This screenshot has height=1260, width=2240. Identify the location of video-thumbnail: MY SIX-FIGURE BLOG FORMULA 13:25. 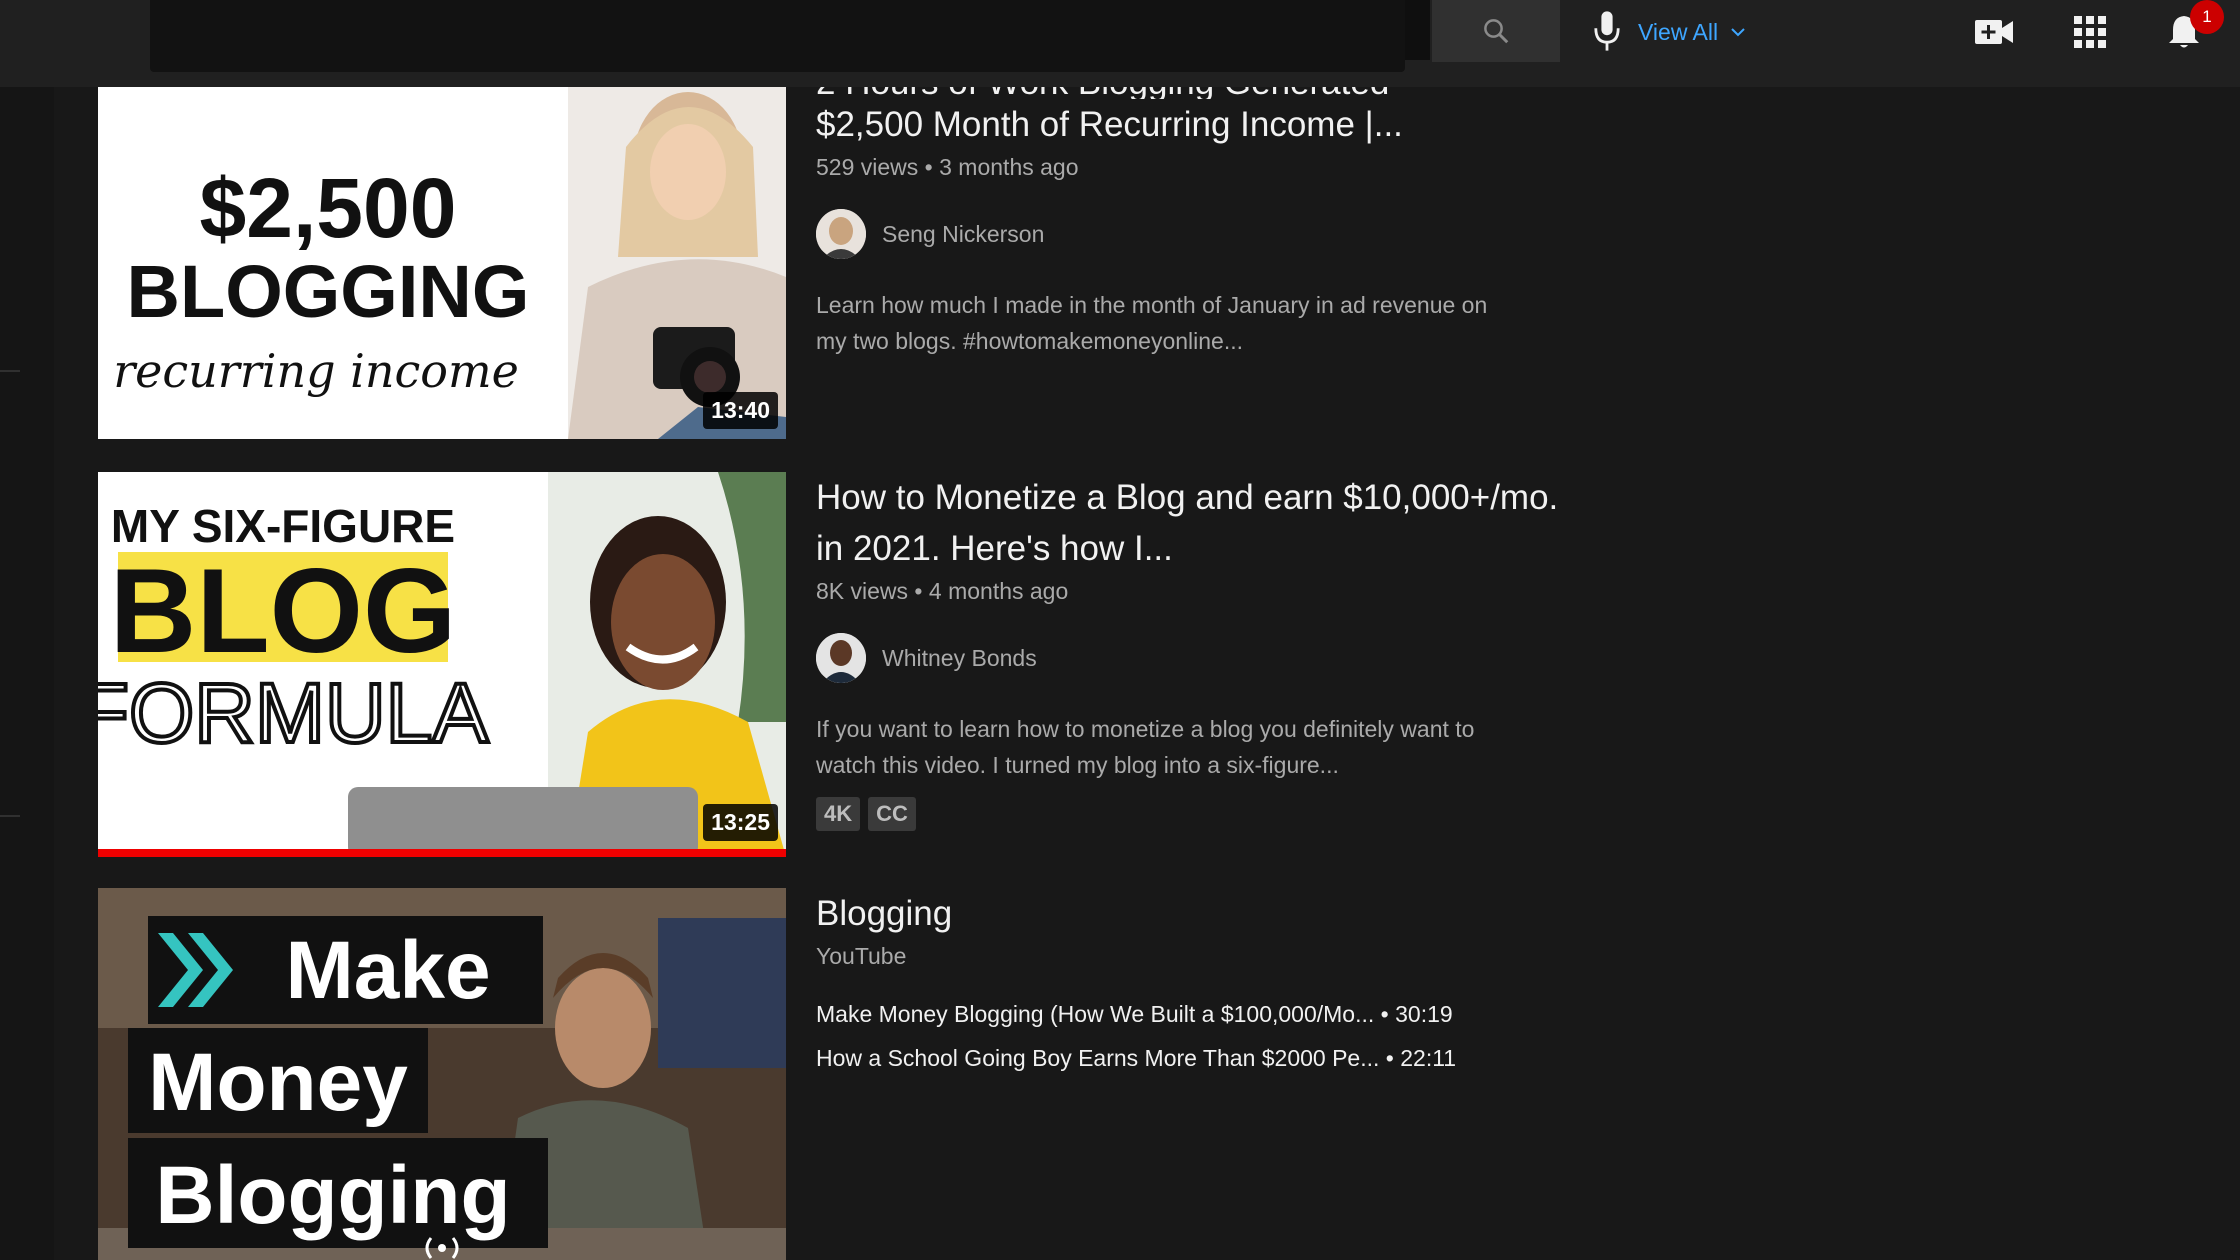
(442, 664).